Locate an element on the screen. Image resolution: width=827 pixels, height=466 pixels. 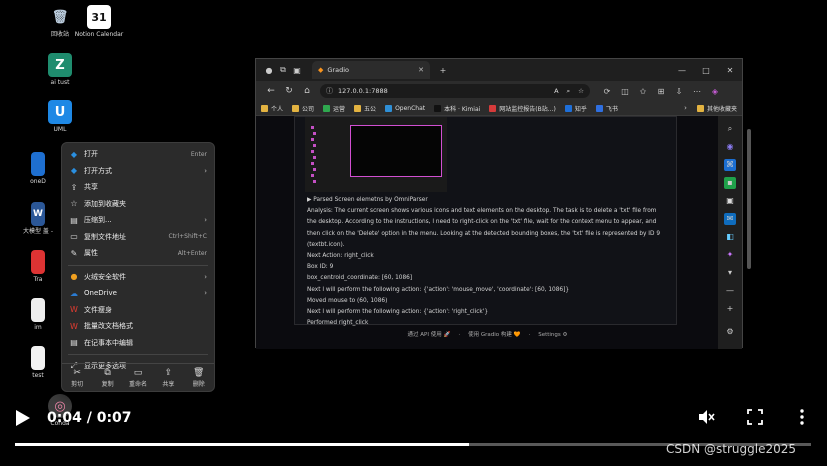
drop-icon: ▾ is located at coordinates (730, 273).